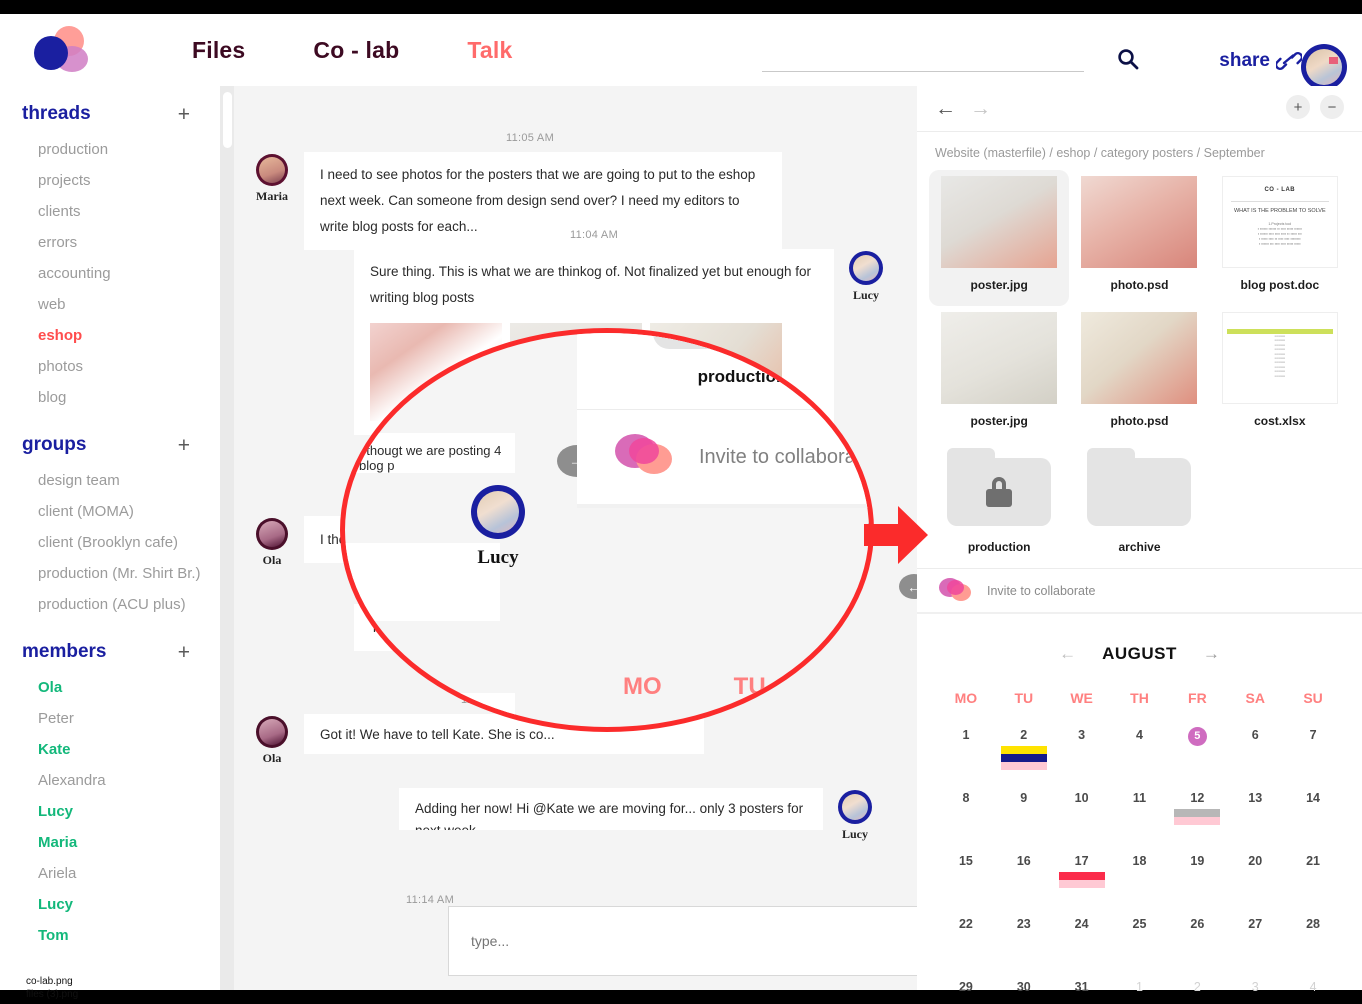 The width and height of the screenshot is (1362, 1004). I want to click on sidebar-member-tom: Tom, so click(110, 935).